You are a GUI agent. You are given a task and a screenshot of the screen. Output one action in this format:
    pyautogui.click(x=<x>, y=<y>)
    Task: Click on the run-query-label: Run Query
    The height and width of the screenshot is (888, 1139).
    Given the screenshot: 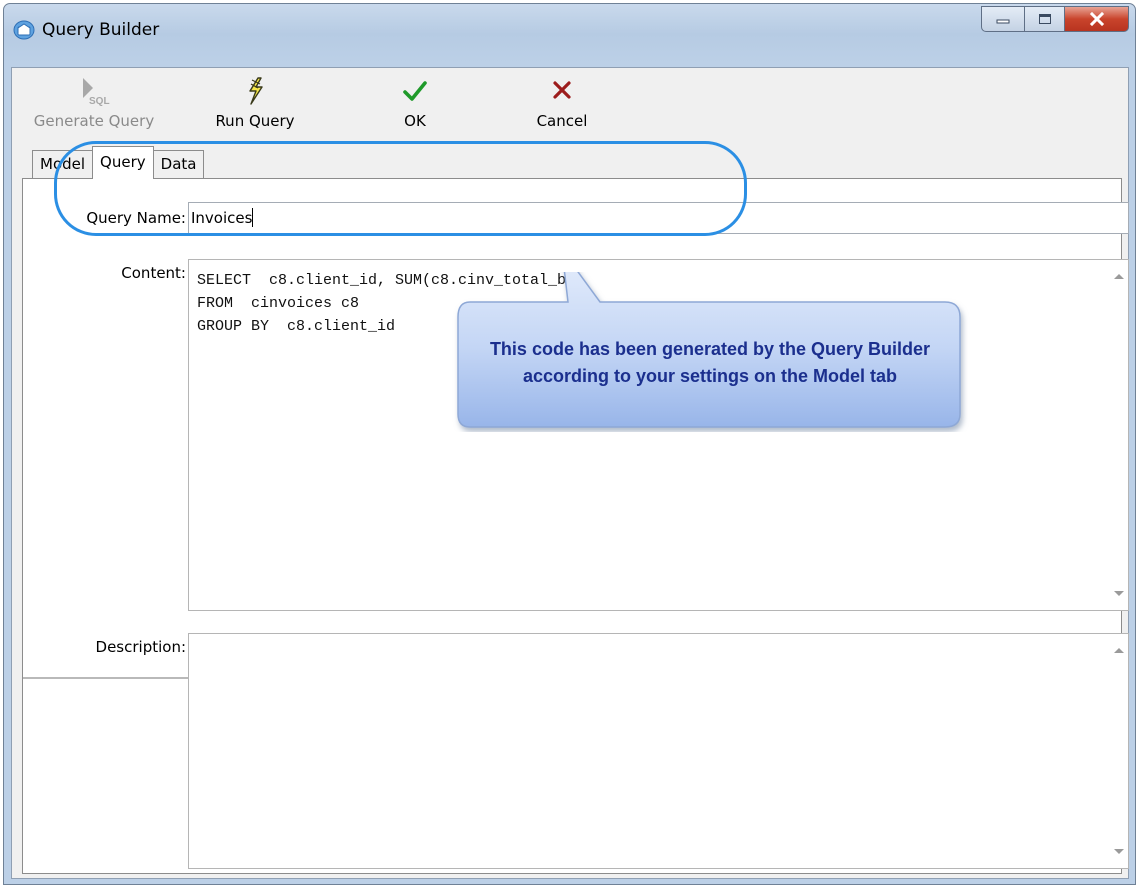 What is the action you would take?
    pyautogui.click(x=255, y=121)
    